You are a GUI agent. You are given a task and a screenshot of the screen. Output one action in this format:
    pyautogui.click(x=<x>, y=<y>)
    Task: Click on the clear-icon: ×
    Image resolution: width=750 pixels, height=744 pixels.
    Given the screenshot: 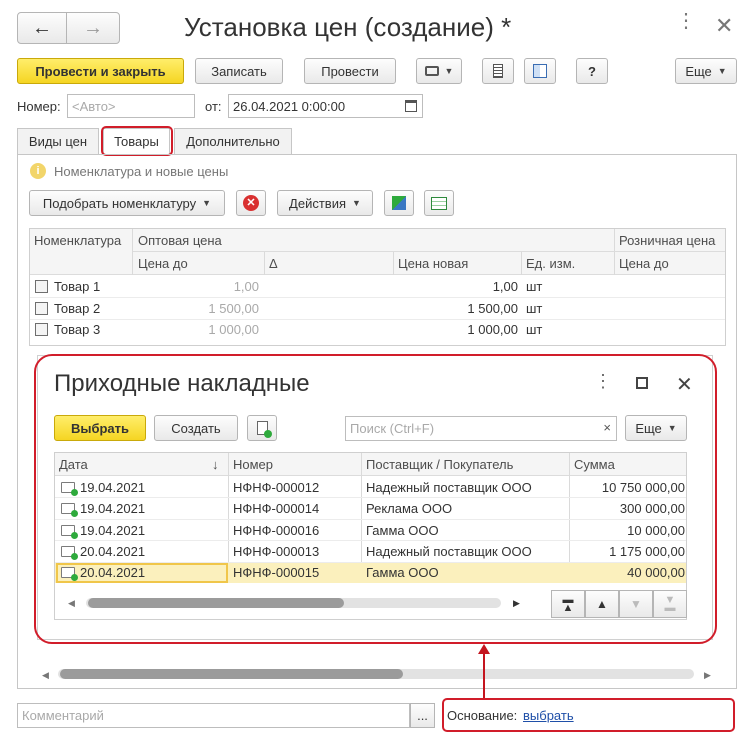 What is the action you would take?
    pyautogui.click(x=607, y=427)
    